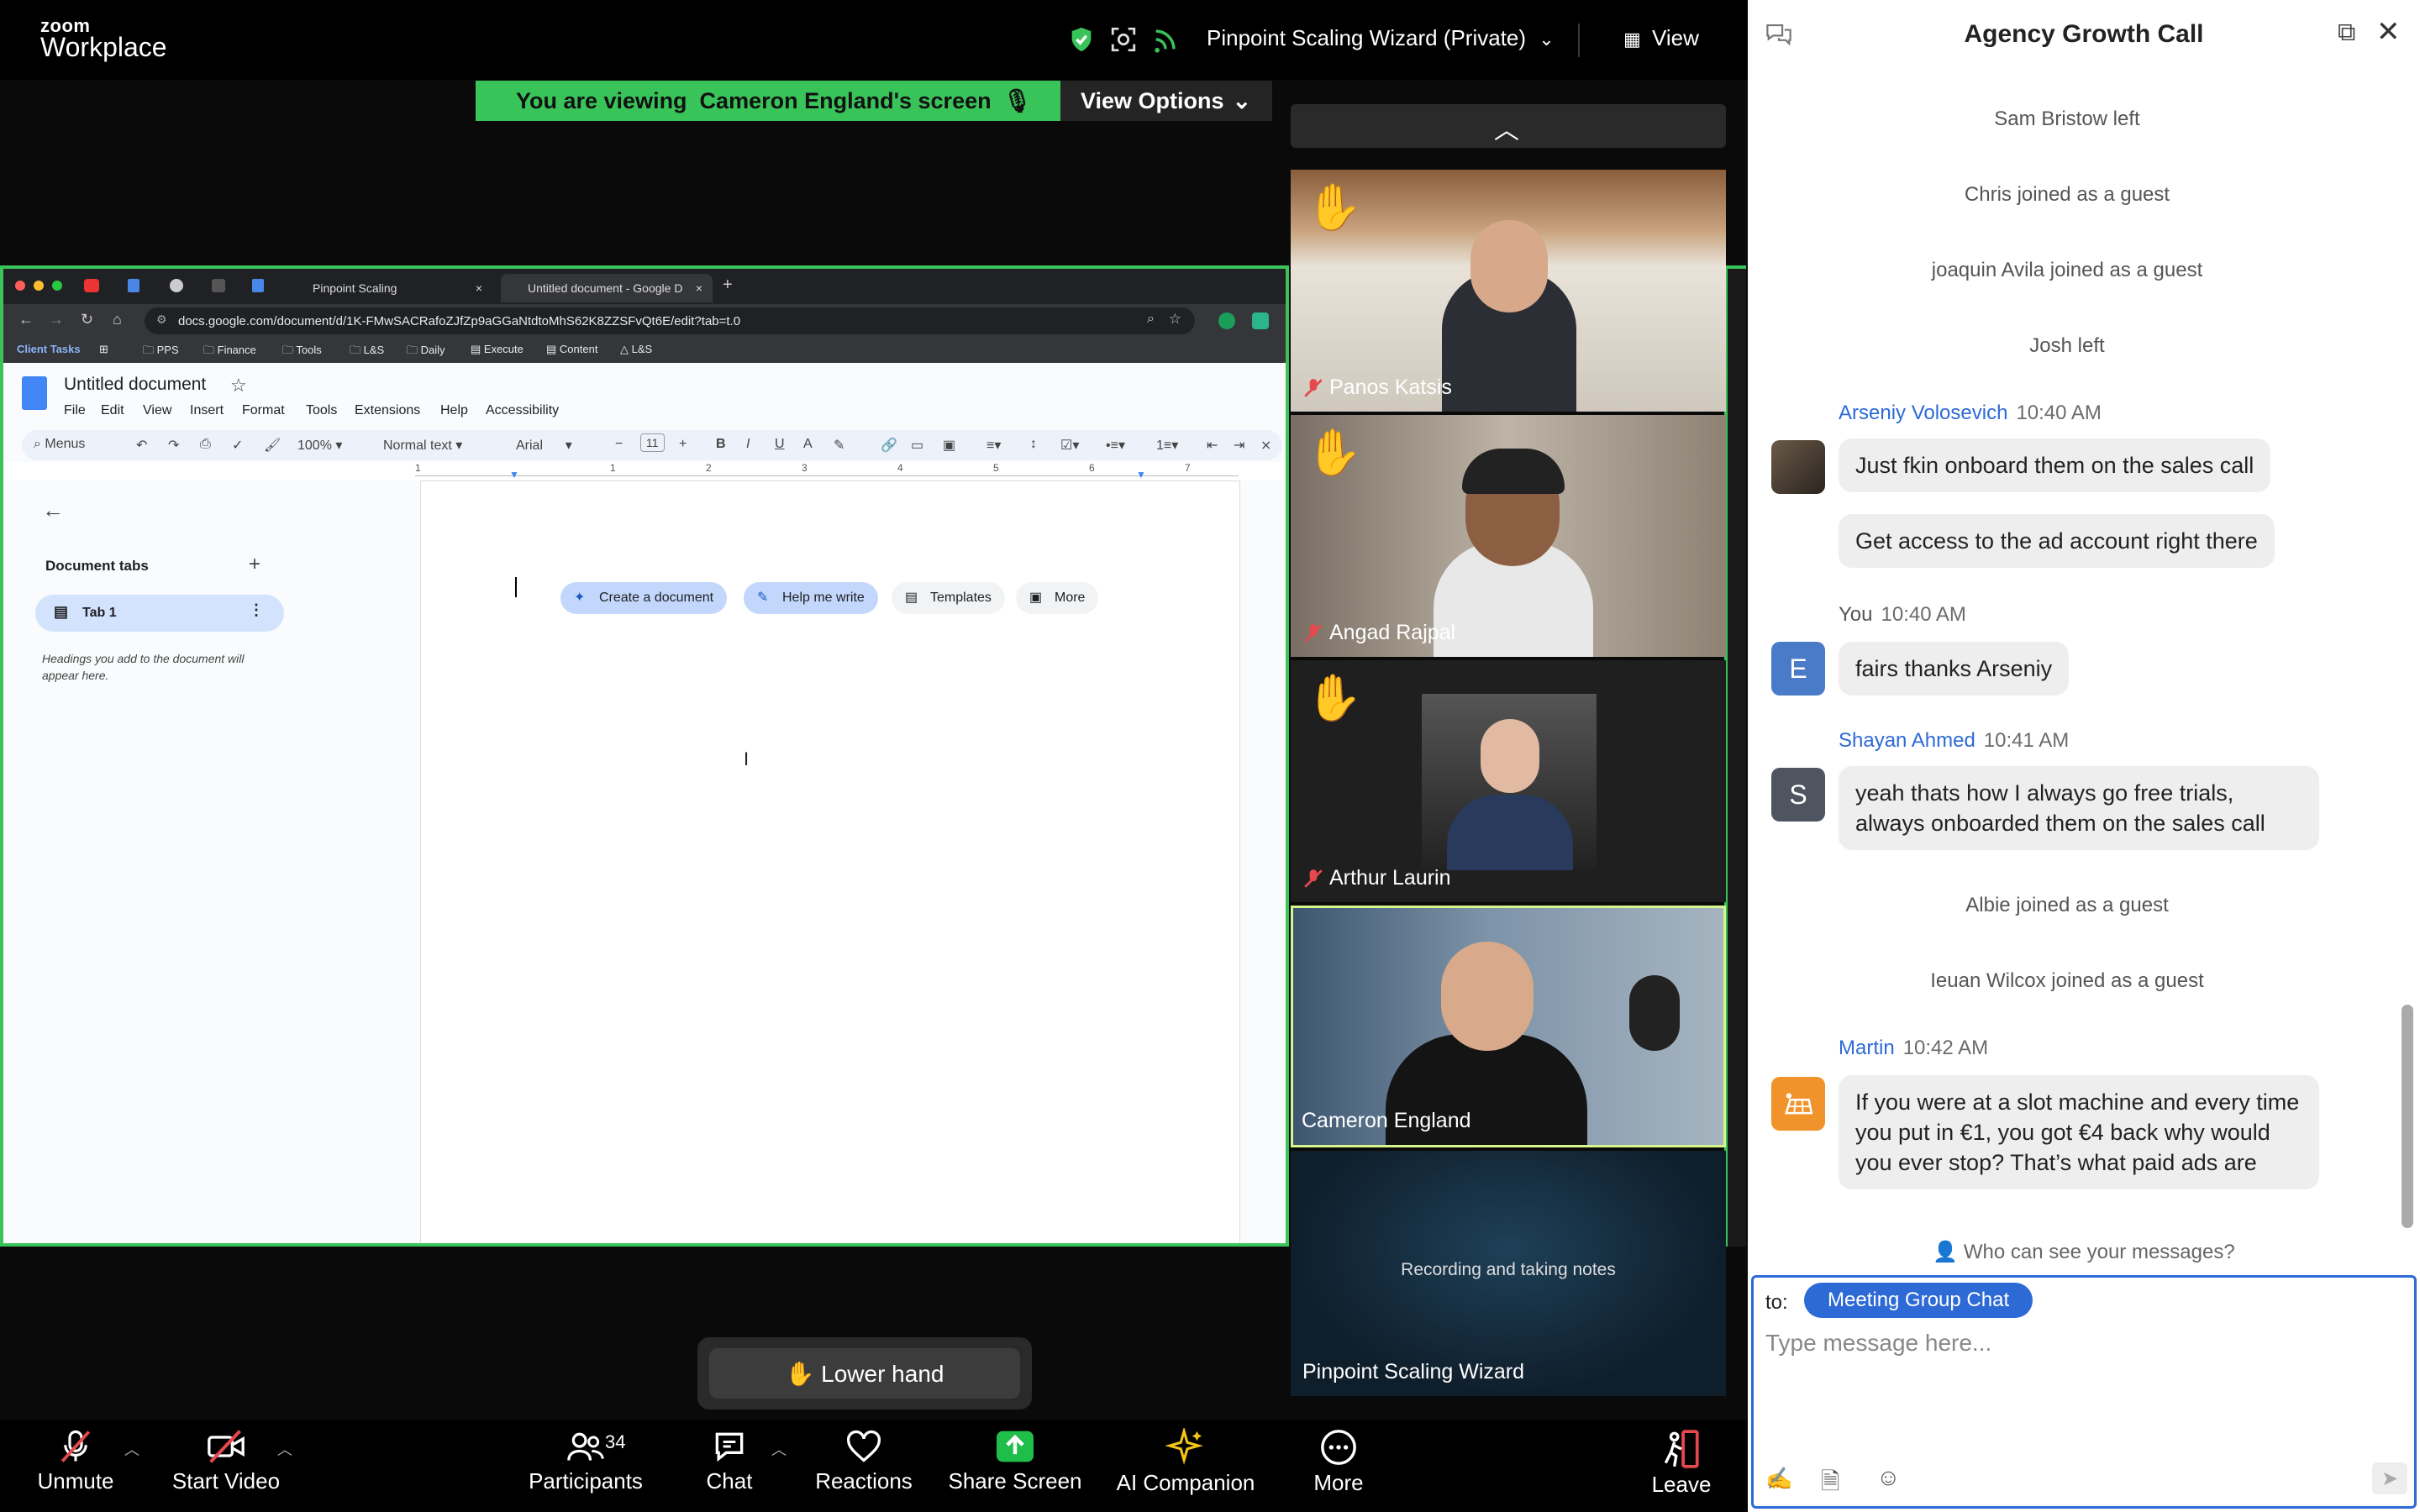 This screenshot has height=1512, width=2420. Describe the element at coordinates (1123, 39) in the screenshot. I see `focus-frame-icon` at that location.